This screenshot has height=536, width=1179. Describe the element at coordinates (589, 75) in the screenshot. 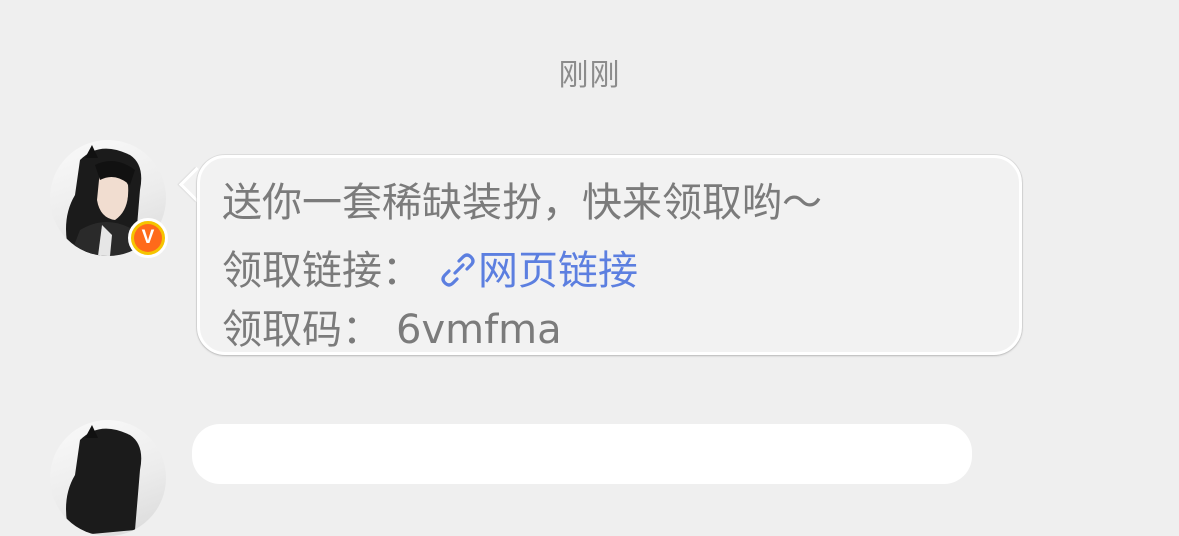

I see `message-timestamp: 刚刚` at that location.